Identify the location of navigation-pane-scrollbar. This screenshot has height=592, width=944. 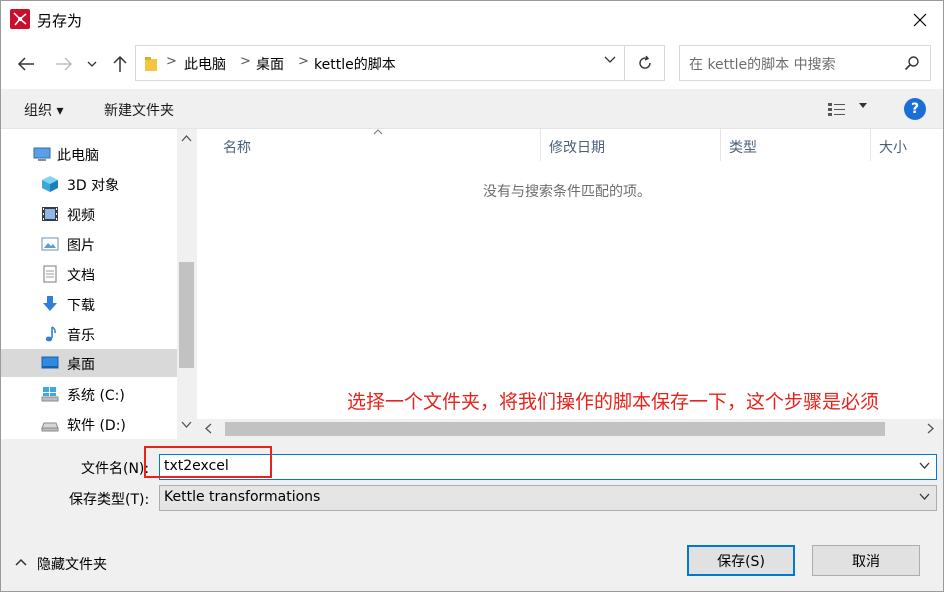
(186, 284).